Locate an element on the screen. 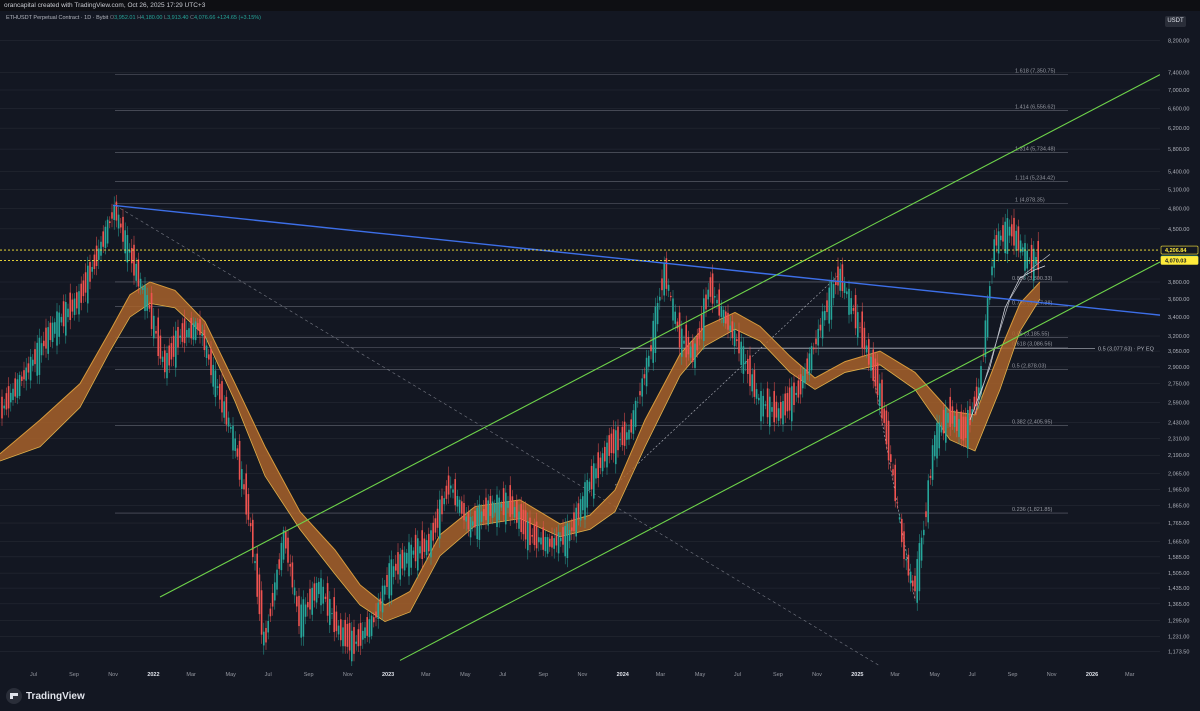  fib-level-label: 1 (4,878.35) is located at coordinates (1030, 200).